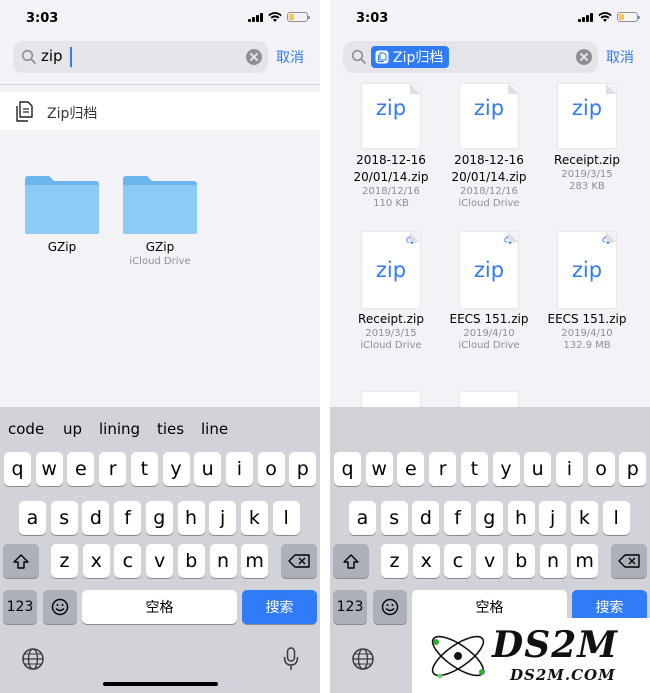 The height and width of the screenshot is (693, 650). Describe the element at coordinates (52, 56) in the screenshot. I see `search-input: zip` at that location.